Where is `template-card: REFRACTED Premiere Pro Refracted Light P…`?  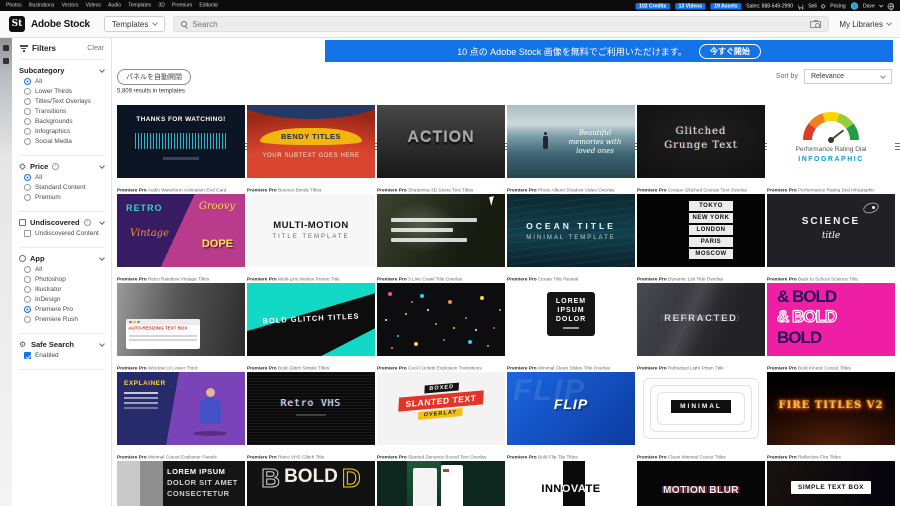
template-card: REFRACTED Premiere Pro Refracted Light P… is located at coordinates (701, 326).